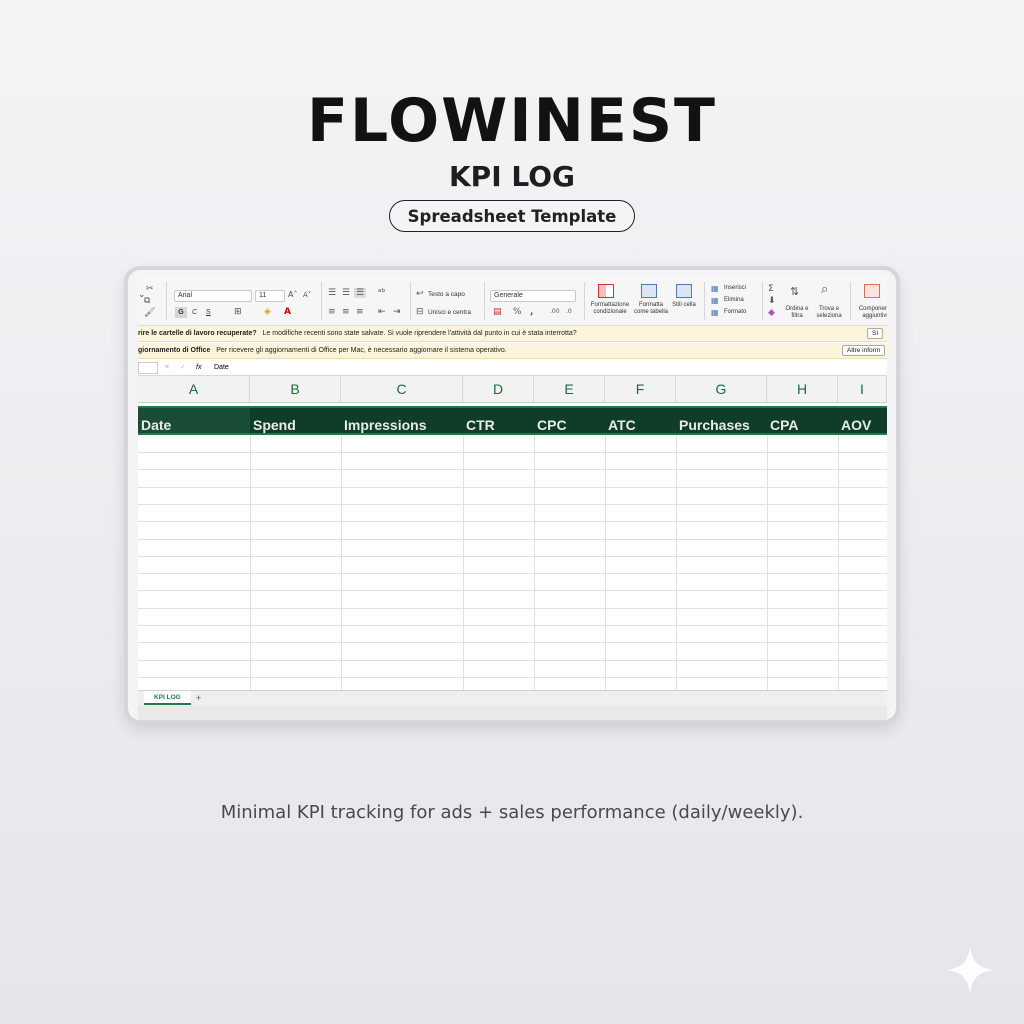  I want to click on format-painter-icon: 🖌, so click(149, 313).